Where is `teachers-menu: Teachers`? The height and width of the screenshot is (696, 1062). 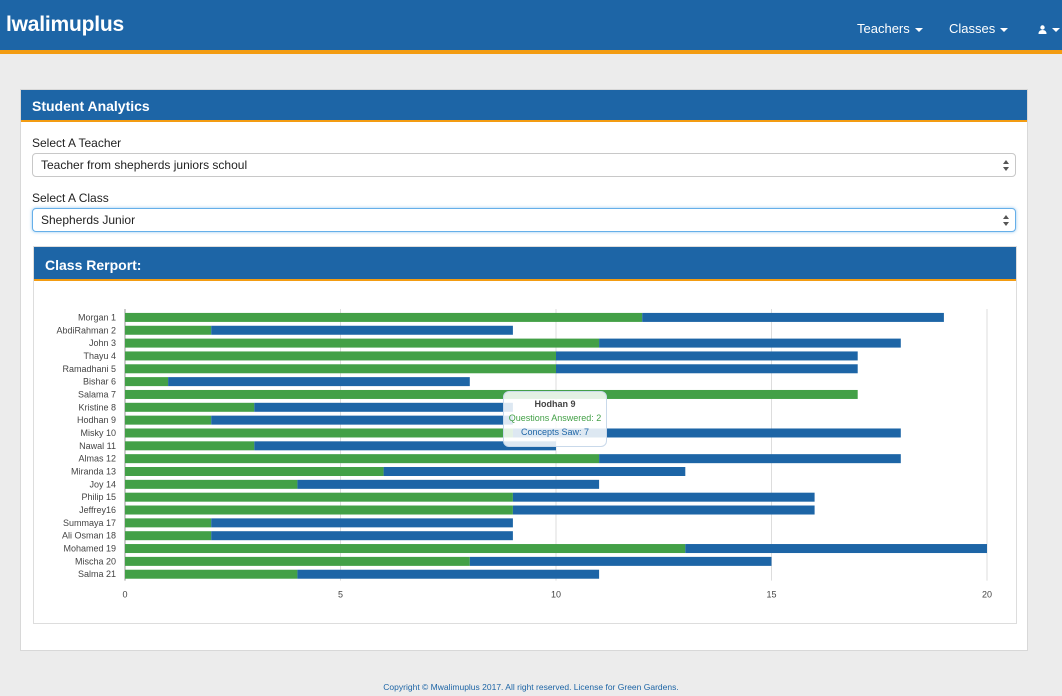
teachers-menu: Teachers is located at coordinates (890, 28).